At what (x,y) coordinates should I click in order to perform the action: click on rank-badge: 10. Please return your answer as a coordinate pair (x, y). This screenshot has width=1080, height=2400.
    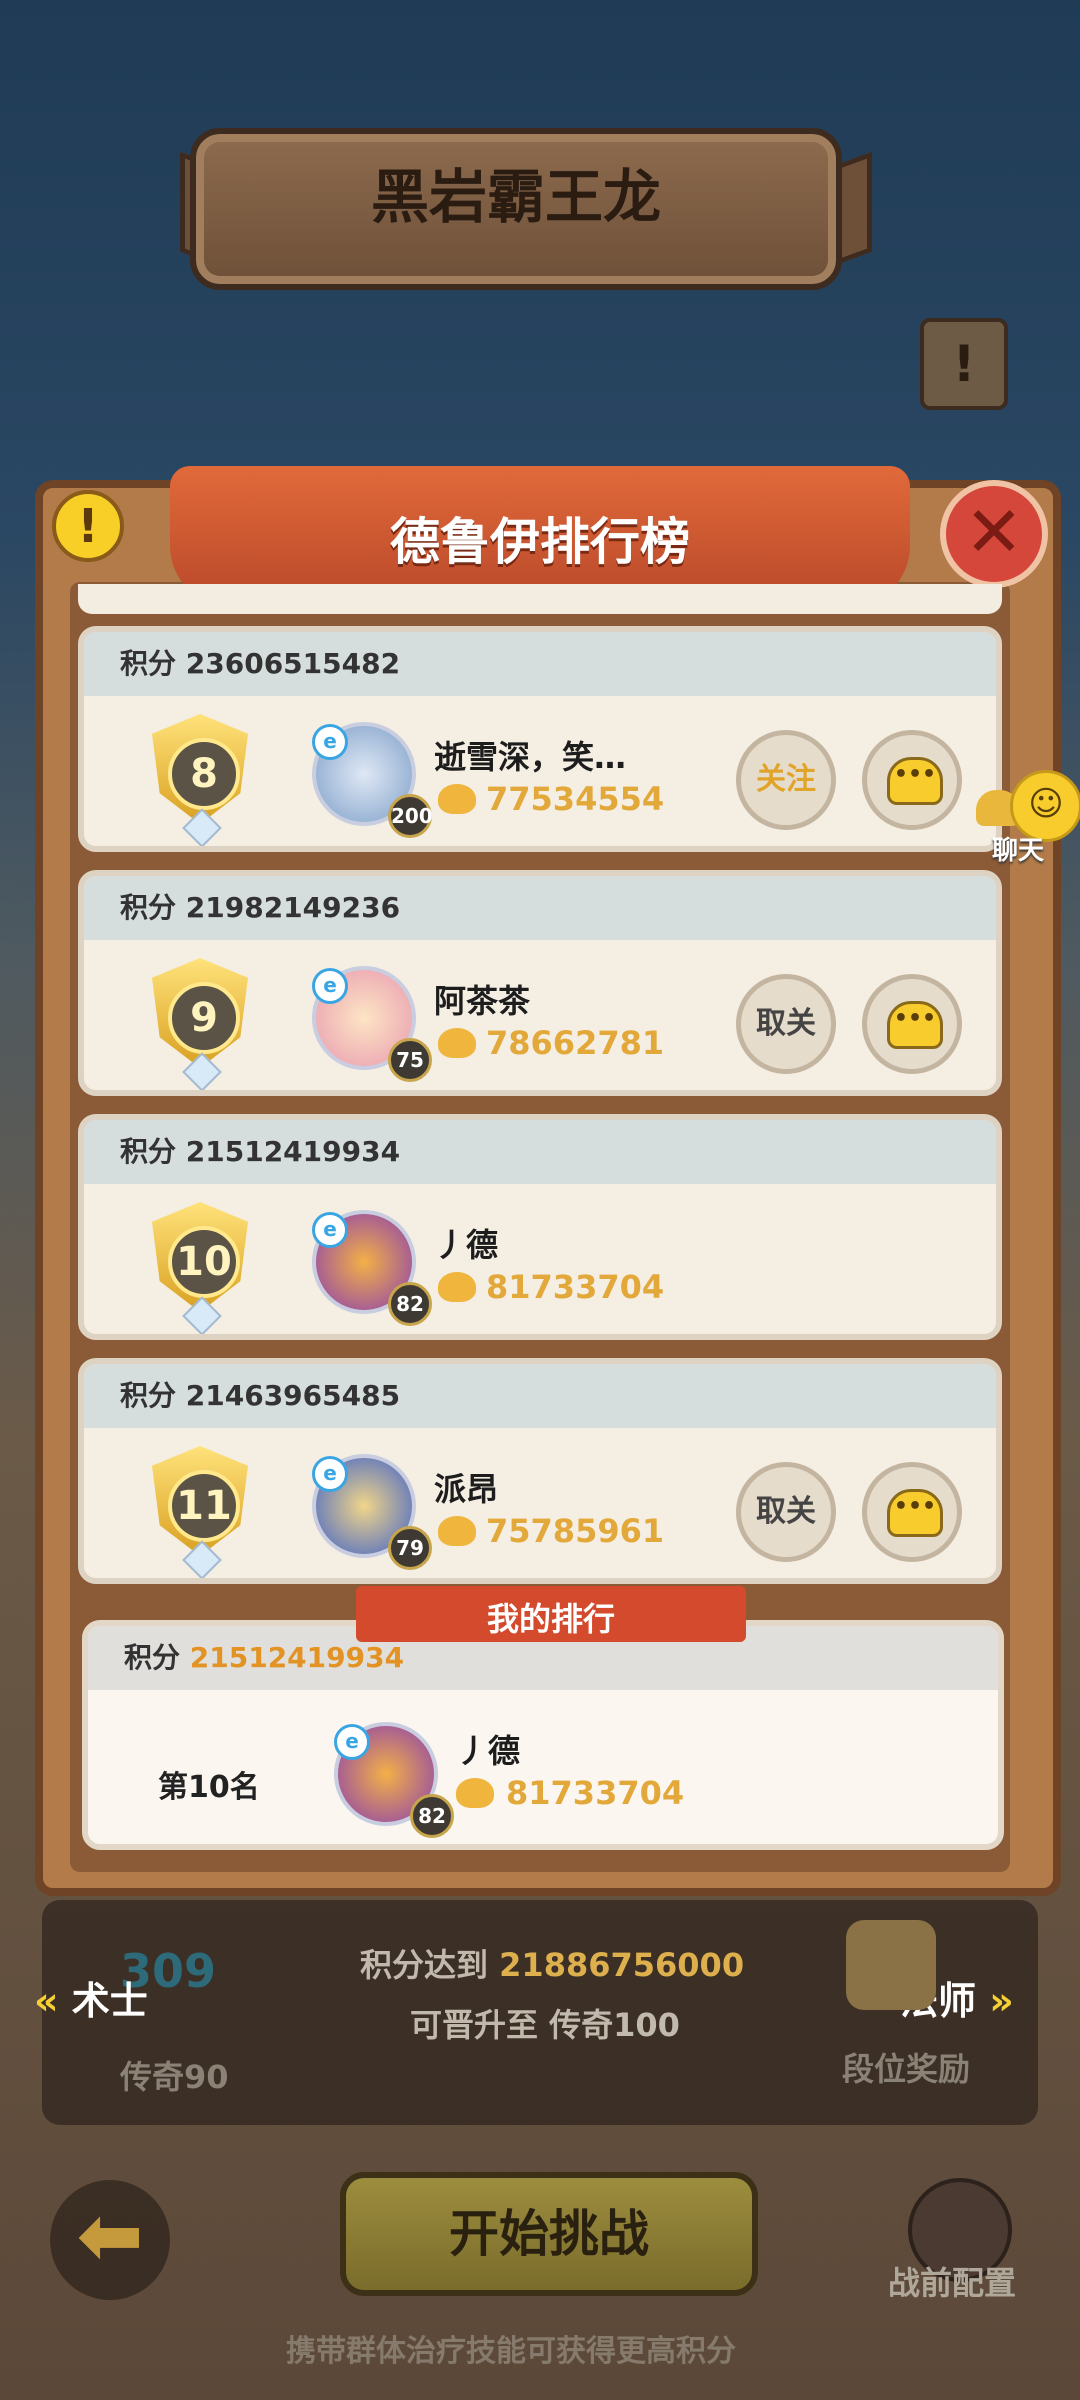
    Looking at the image, I should click on (200, 1268).